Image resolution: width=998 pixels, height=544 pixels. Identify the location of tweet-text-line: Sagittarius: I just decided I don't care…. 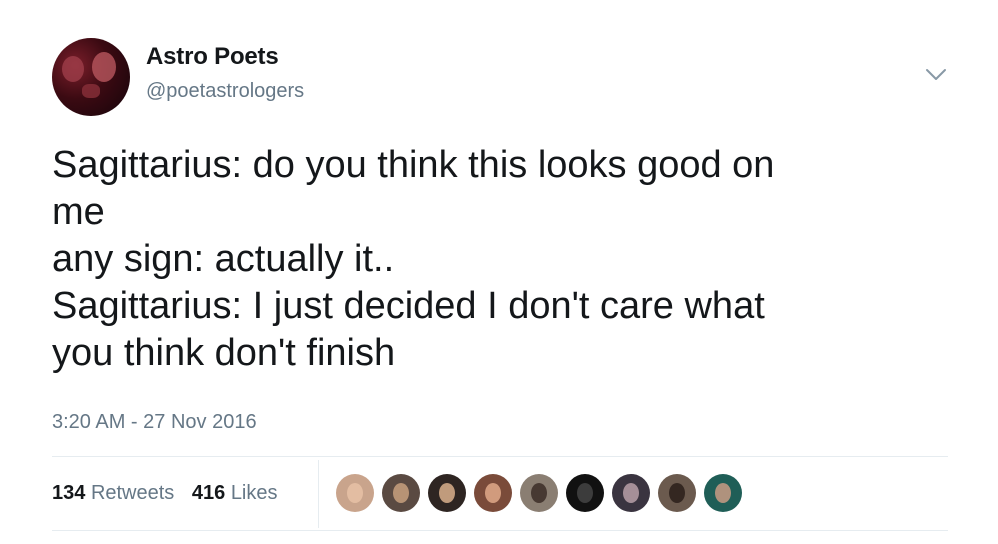
(408, 306).